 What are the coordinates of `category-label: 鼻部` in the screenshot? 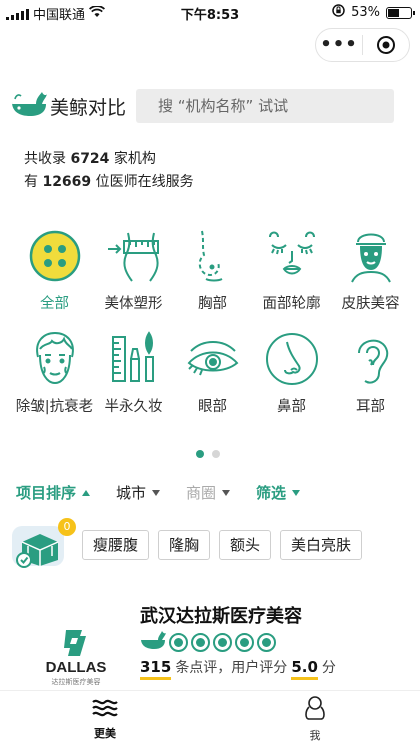 It's located at (291, 407).